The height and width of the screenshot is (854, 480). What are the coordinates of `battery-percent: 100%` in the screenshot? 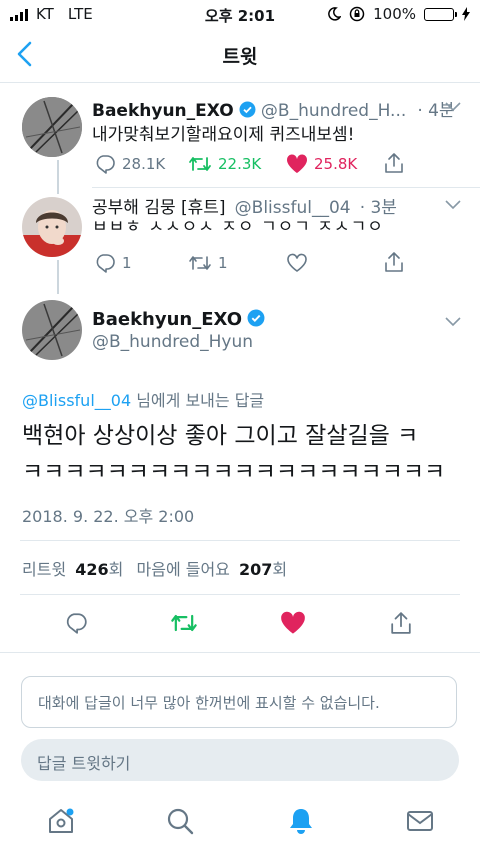 It's located at (394, 14).